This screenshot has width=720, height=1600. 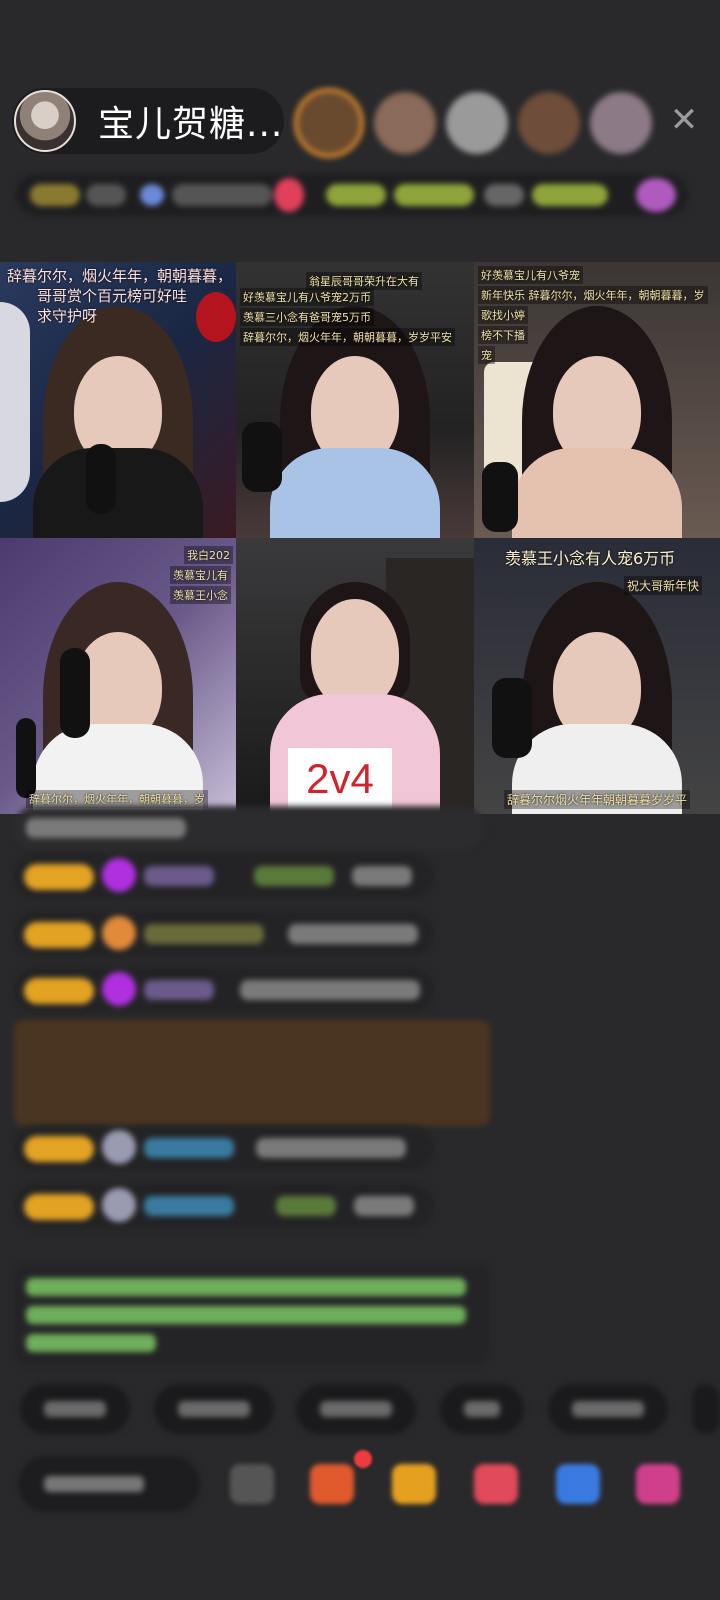 I want to click on tile-overlay-text: 歌找小婷, so click(x=503, y=315).